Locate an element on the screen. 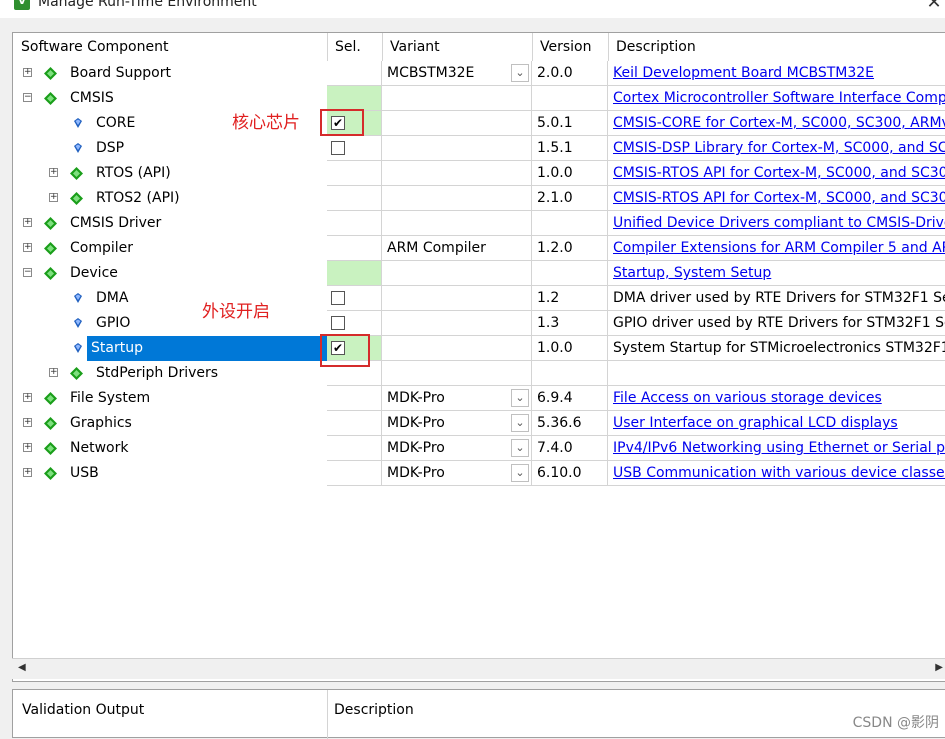 Image resolution: width=945 pixels, height=739 pixels. component-row-stdperiph-drivers: + StdPeriph Drivers is located at coordinates (479, 373).